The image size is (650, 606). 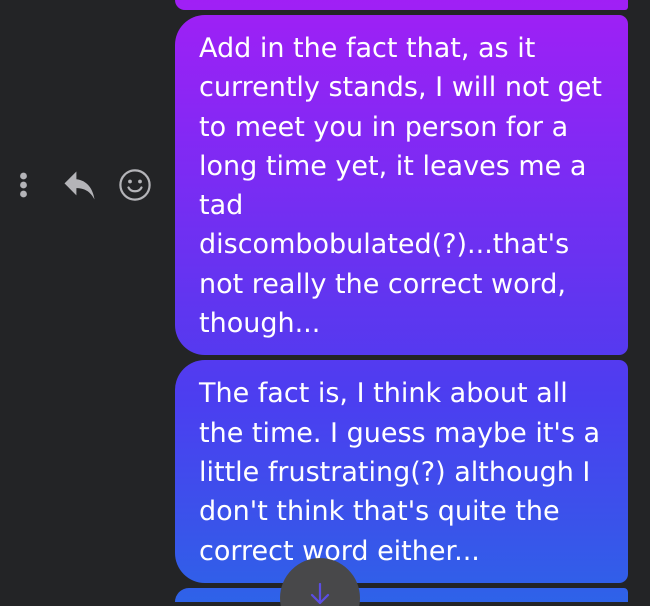 What do you see at coordinates (135, 185) in the screenshot?
I see `smiley-icon` at bounding box center [135, 185].